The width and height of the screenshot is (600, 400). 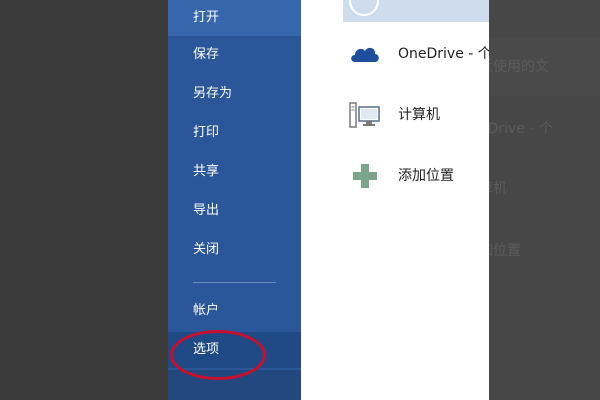 What do you see at coordinates (234, 250) in the screenshot?
I see `sidebar-item-close: 关闭` at bounding box center [234, 250].